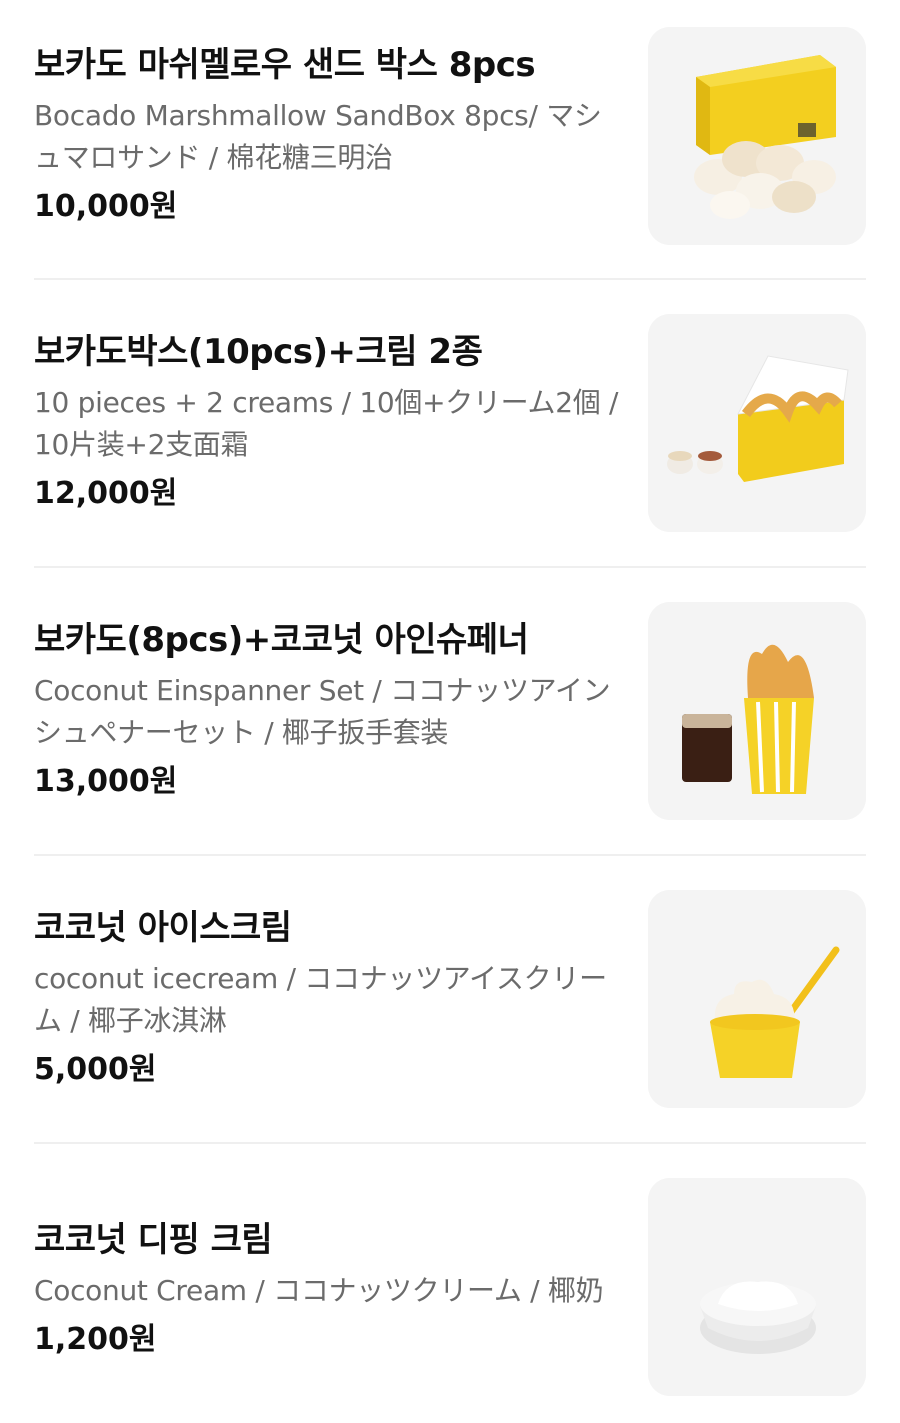 This screenshot has height=1423, width=900. I want to click on menu-item-price: 1,200원, so click(95, 1339).